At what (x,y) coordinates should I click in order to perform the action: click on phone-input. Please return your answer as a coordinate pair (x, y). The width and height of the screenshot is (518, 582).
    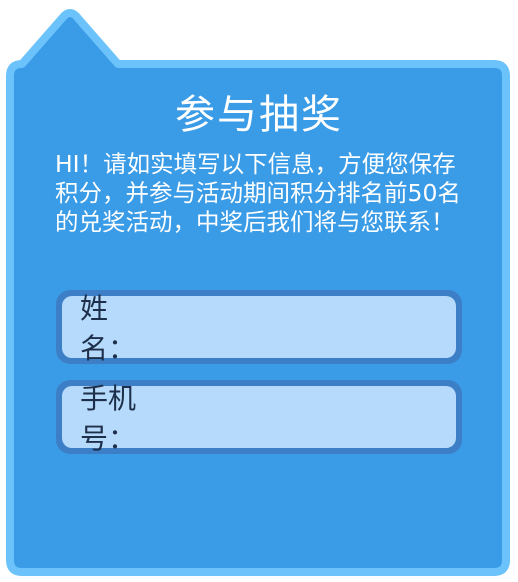
    Looking at the image, I should click on (302, 417).